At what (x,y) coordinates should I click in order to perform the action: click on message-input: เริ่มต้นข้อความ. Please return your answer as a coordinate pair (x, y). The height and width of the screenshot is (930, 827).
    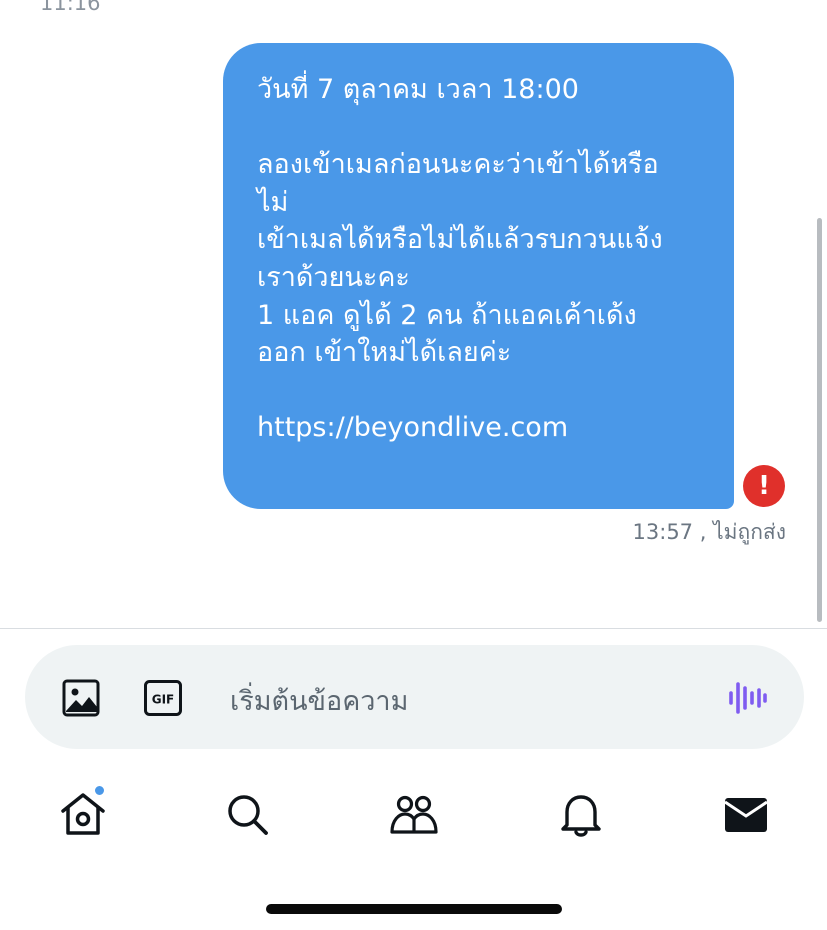
    Looking at the image, I should click on (319, 700).